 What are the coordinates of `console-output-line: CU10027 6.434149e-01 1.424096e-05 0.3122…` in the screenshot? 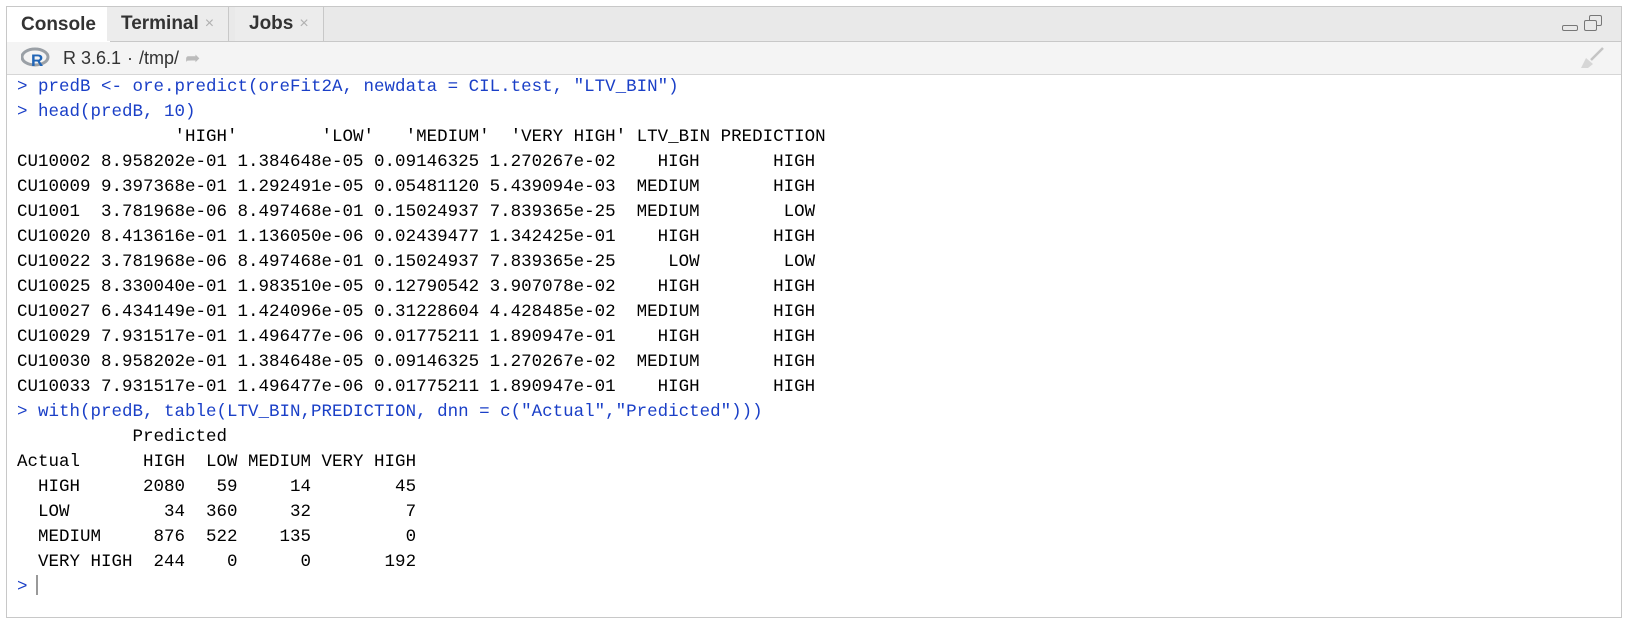 It's located at (416, 312).